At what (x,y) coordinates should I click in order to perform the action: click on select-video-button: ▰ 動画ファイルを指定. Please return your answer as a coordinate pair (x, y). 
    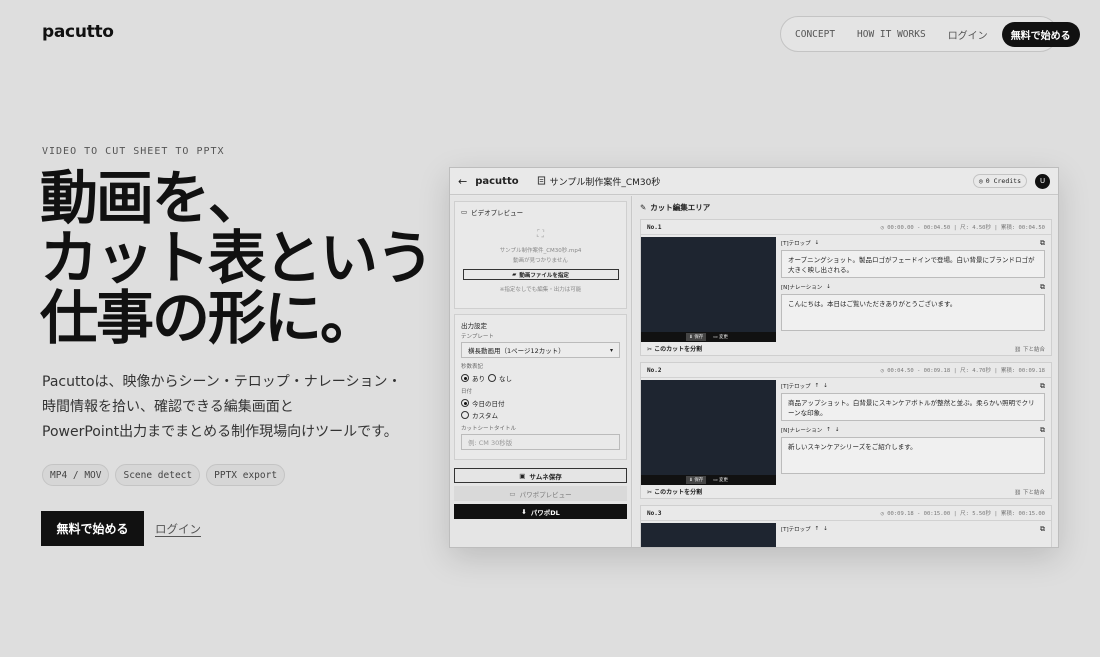
    Looking at the image, I should click on (540, 274).